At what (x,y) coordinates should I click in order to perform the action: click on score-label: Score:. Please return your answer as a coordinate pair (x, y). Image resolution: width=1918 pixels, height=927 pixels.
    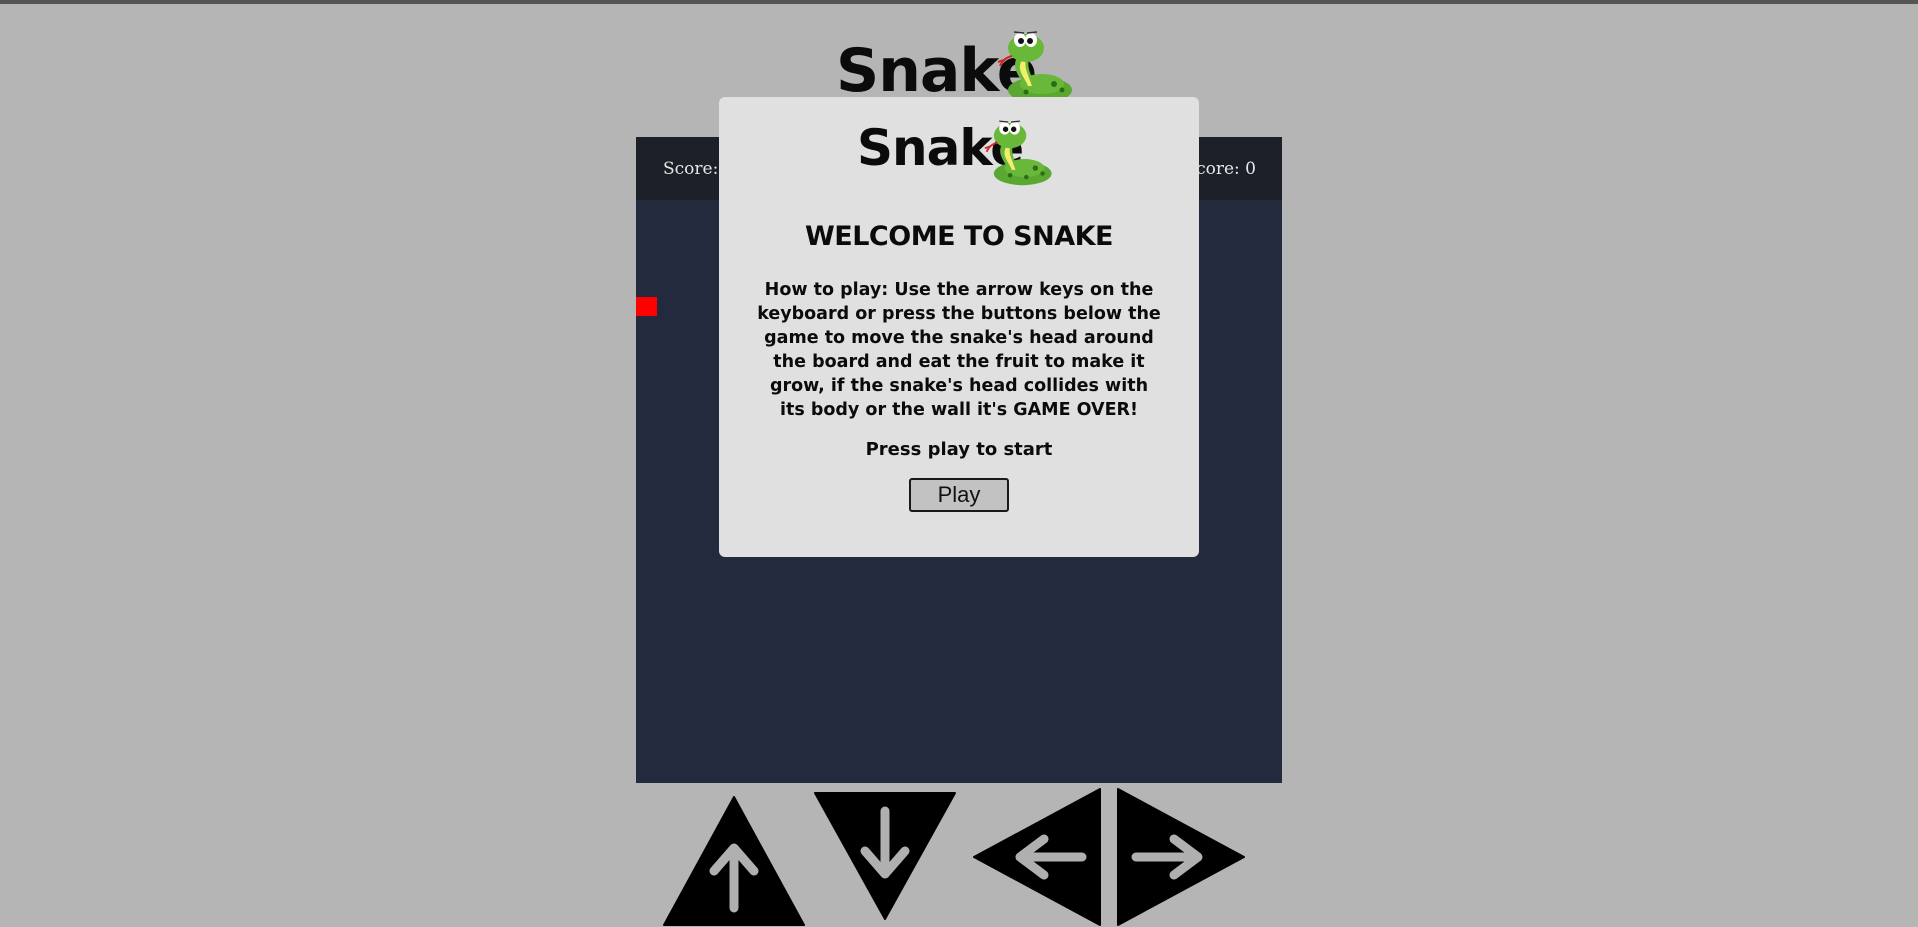
    Looking at the image, I should click on (691, 169).